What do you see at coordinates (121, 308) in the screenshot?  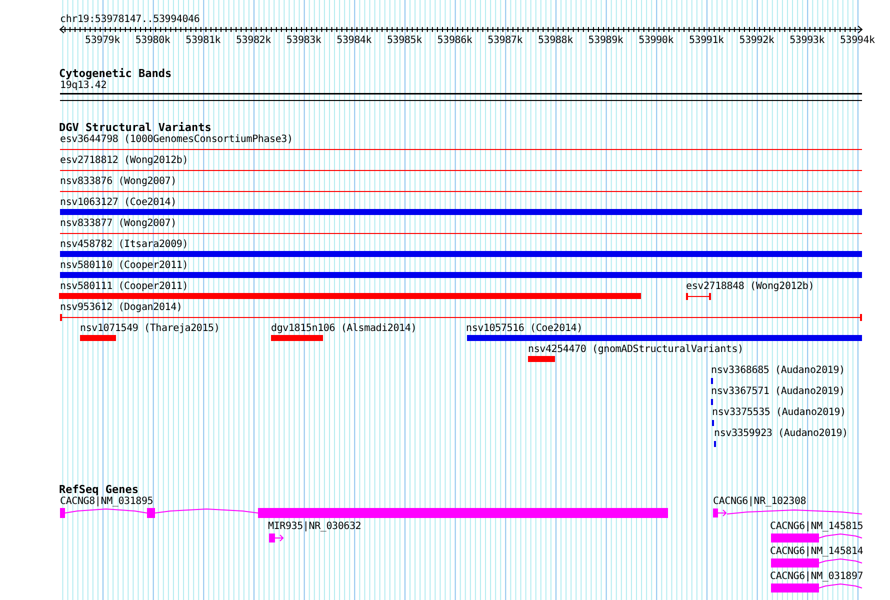 I see `variant-label: nsv953612 (Dogan2014)` at bounding box center [121, 308].